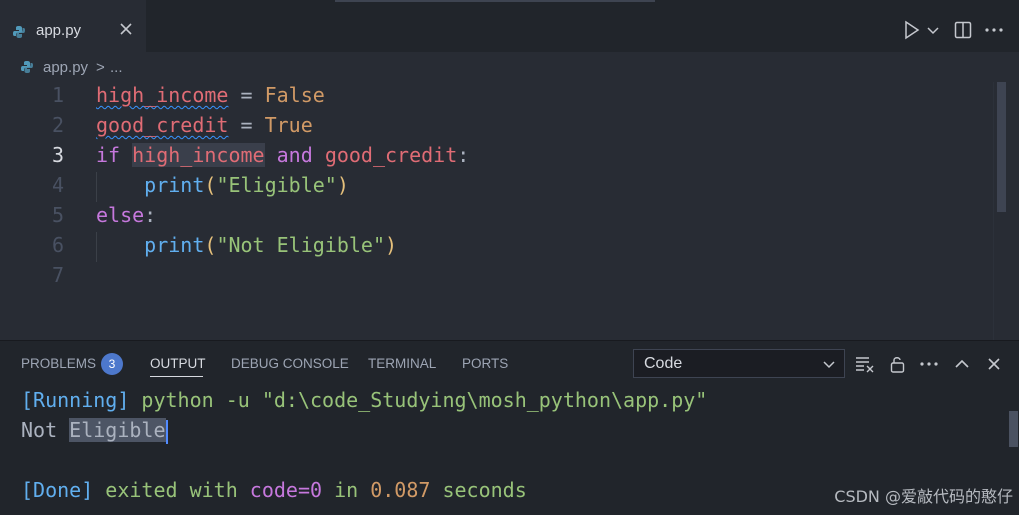  Describe the element at coordinates (59, 30) in the screenshot. I see `tab-label: app.py` at that location.